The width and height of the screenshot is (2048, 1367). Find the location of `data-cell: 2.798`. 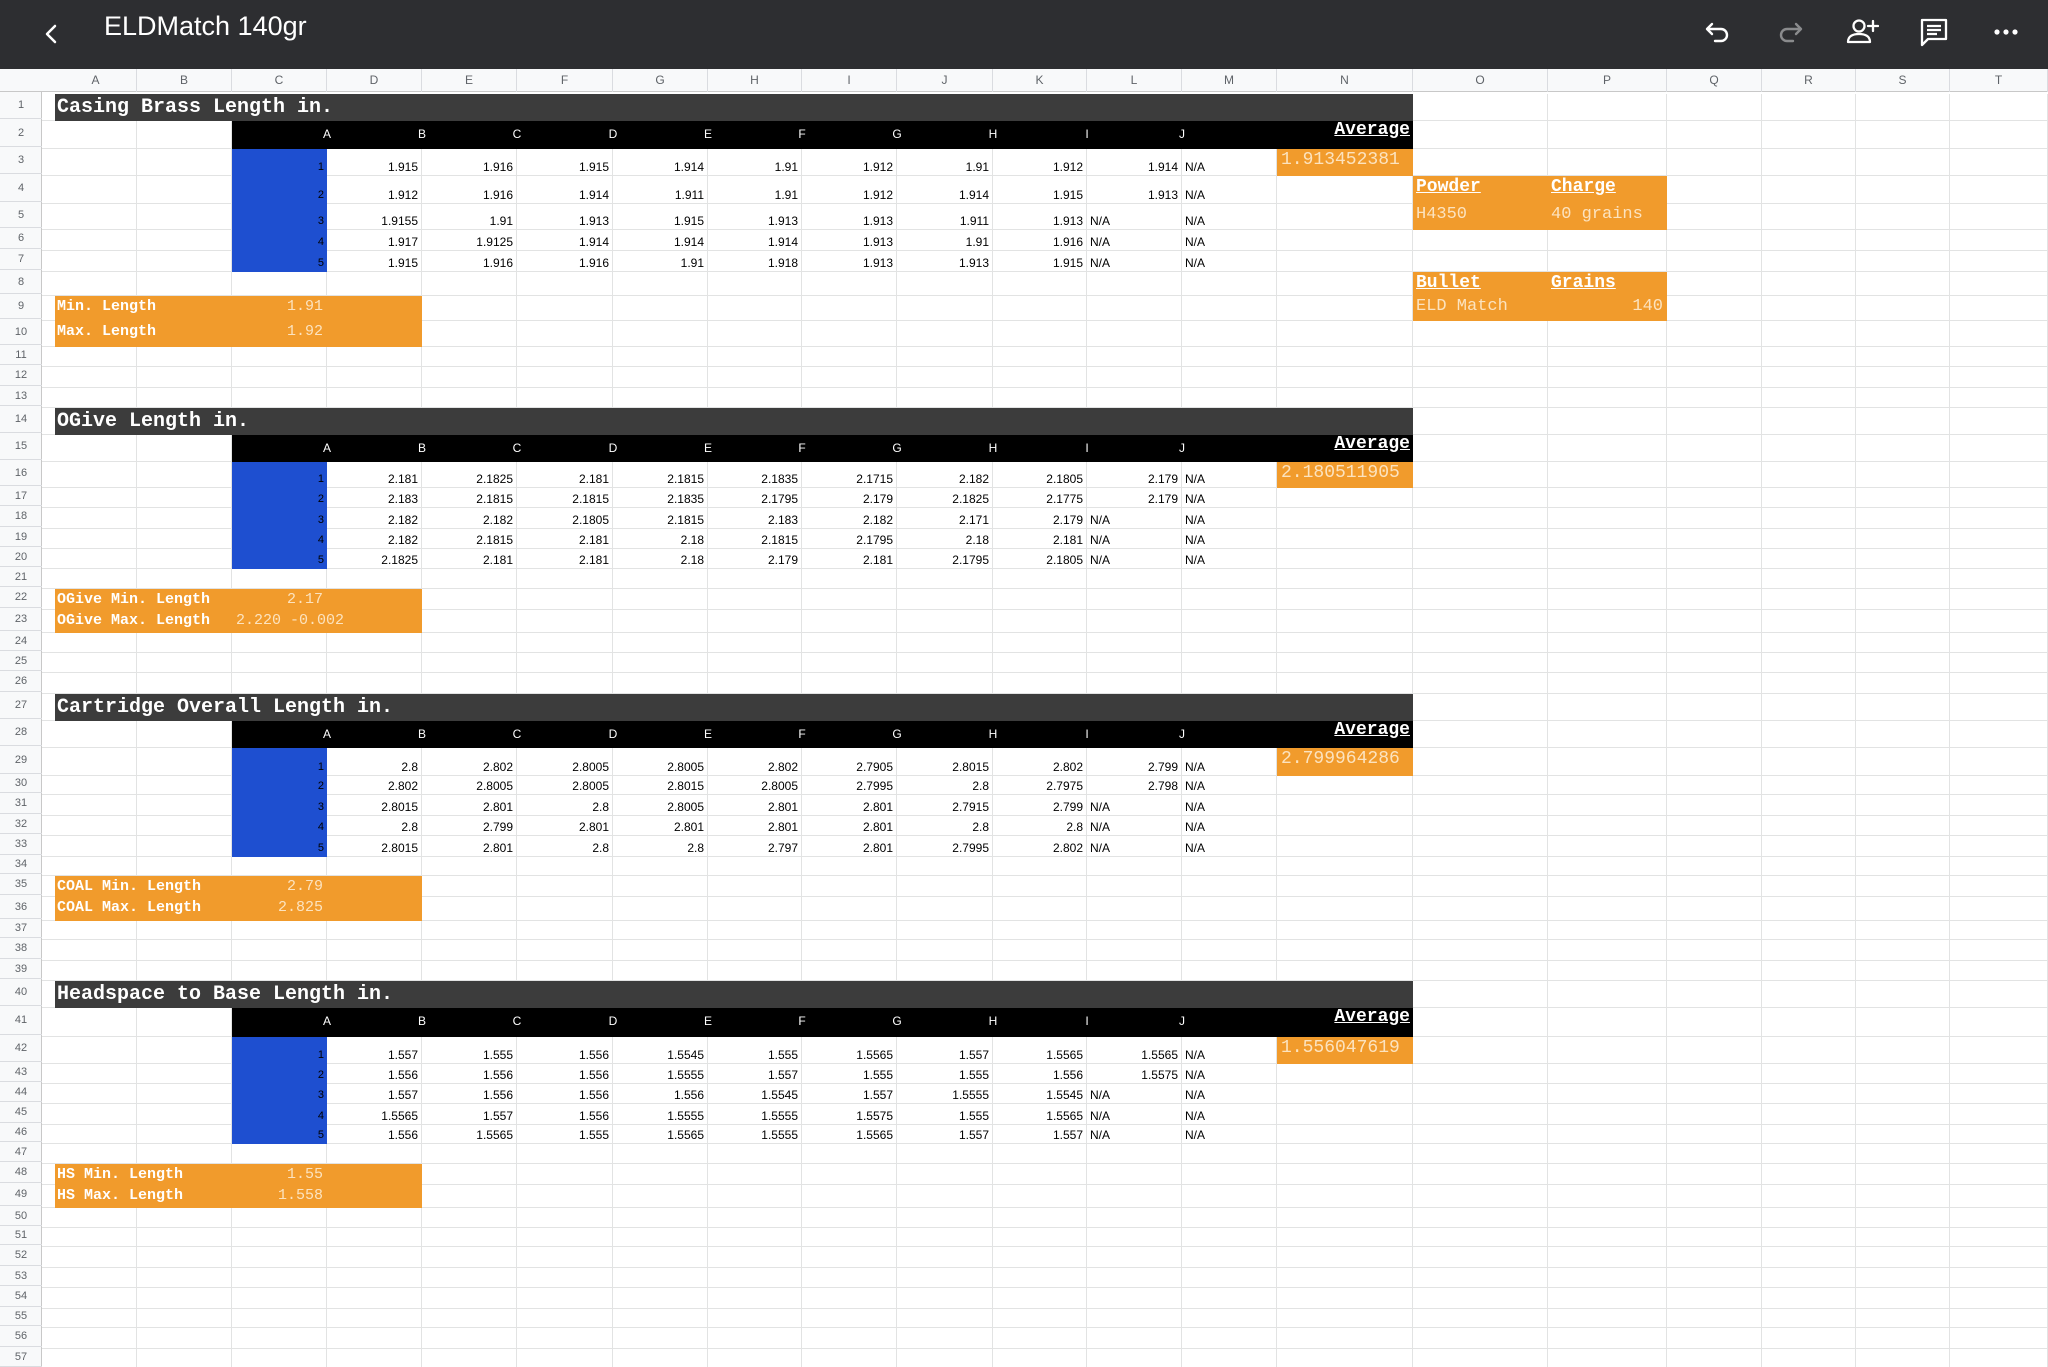

data-cell: 2.798 is located at coordinates (1132, 786).